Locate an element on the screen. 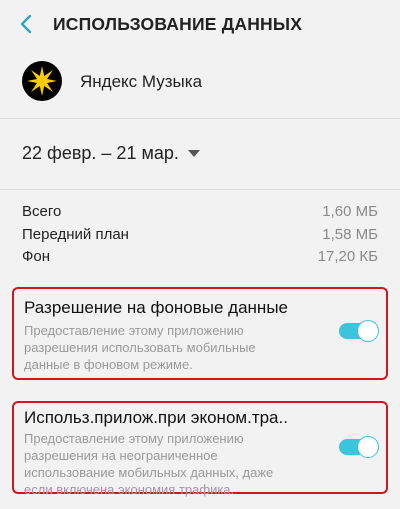 The width and height of the screenshot is (400, 509). usage-row-total: Всего 1,60 МБ is located at coordinates (200, 214).